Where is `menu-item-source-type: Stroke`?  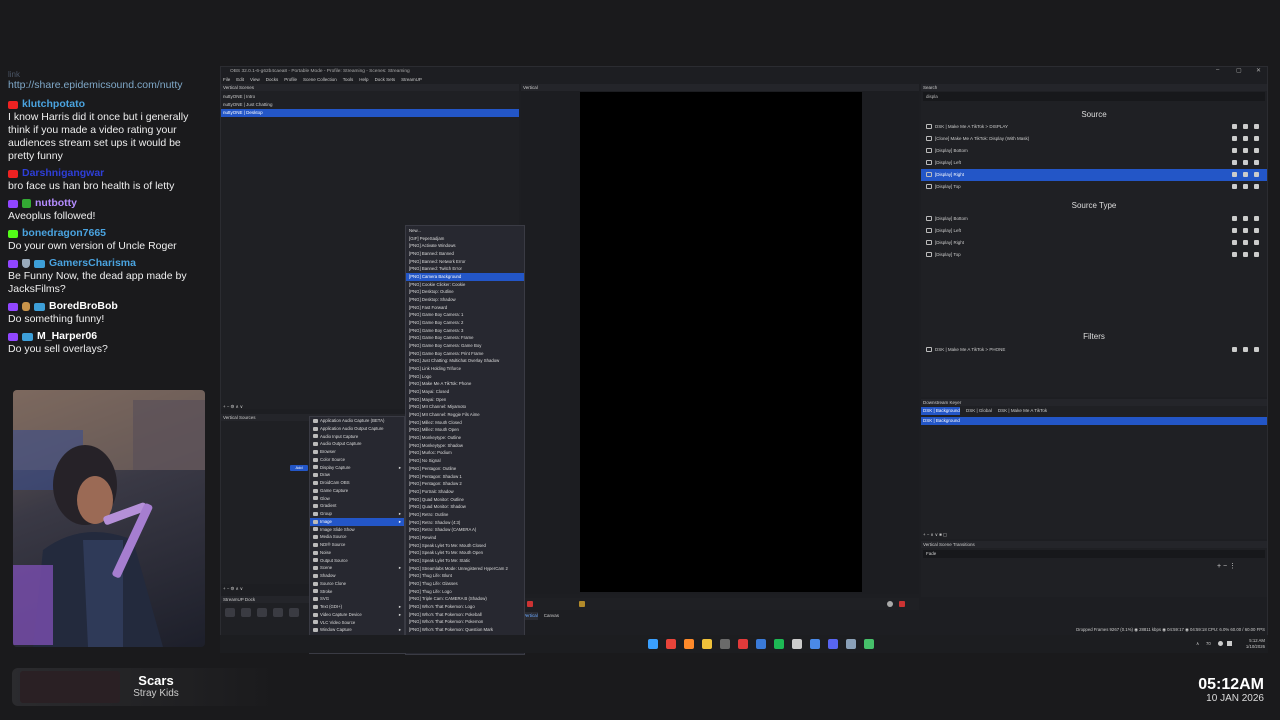 menu-item-source-type: Stroke is located at coordinates (357, 592).